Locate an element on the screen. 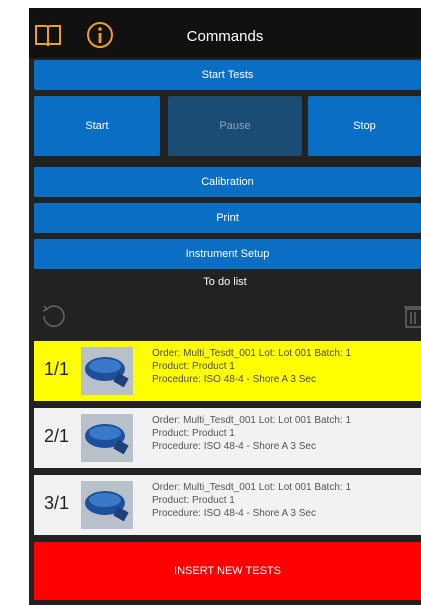 The height and width of the screenshot is (605, 421). header: Commands is located at coordinates (225, 33).